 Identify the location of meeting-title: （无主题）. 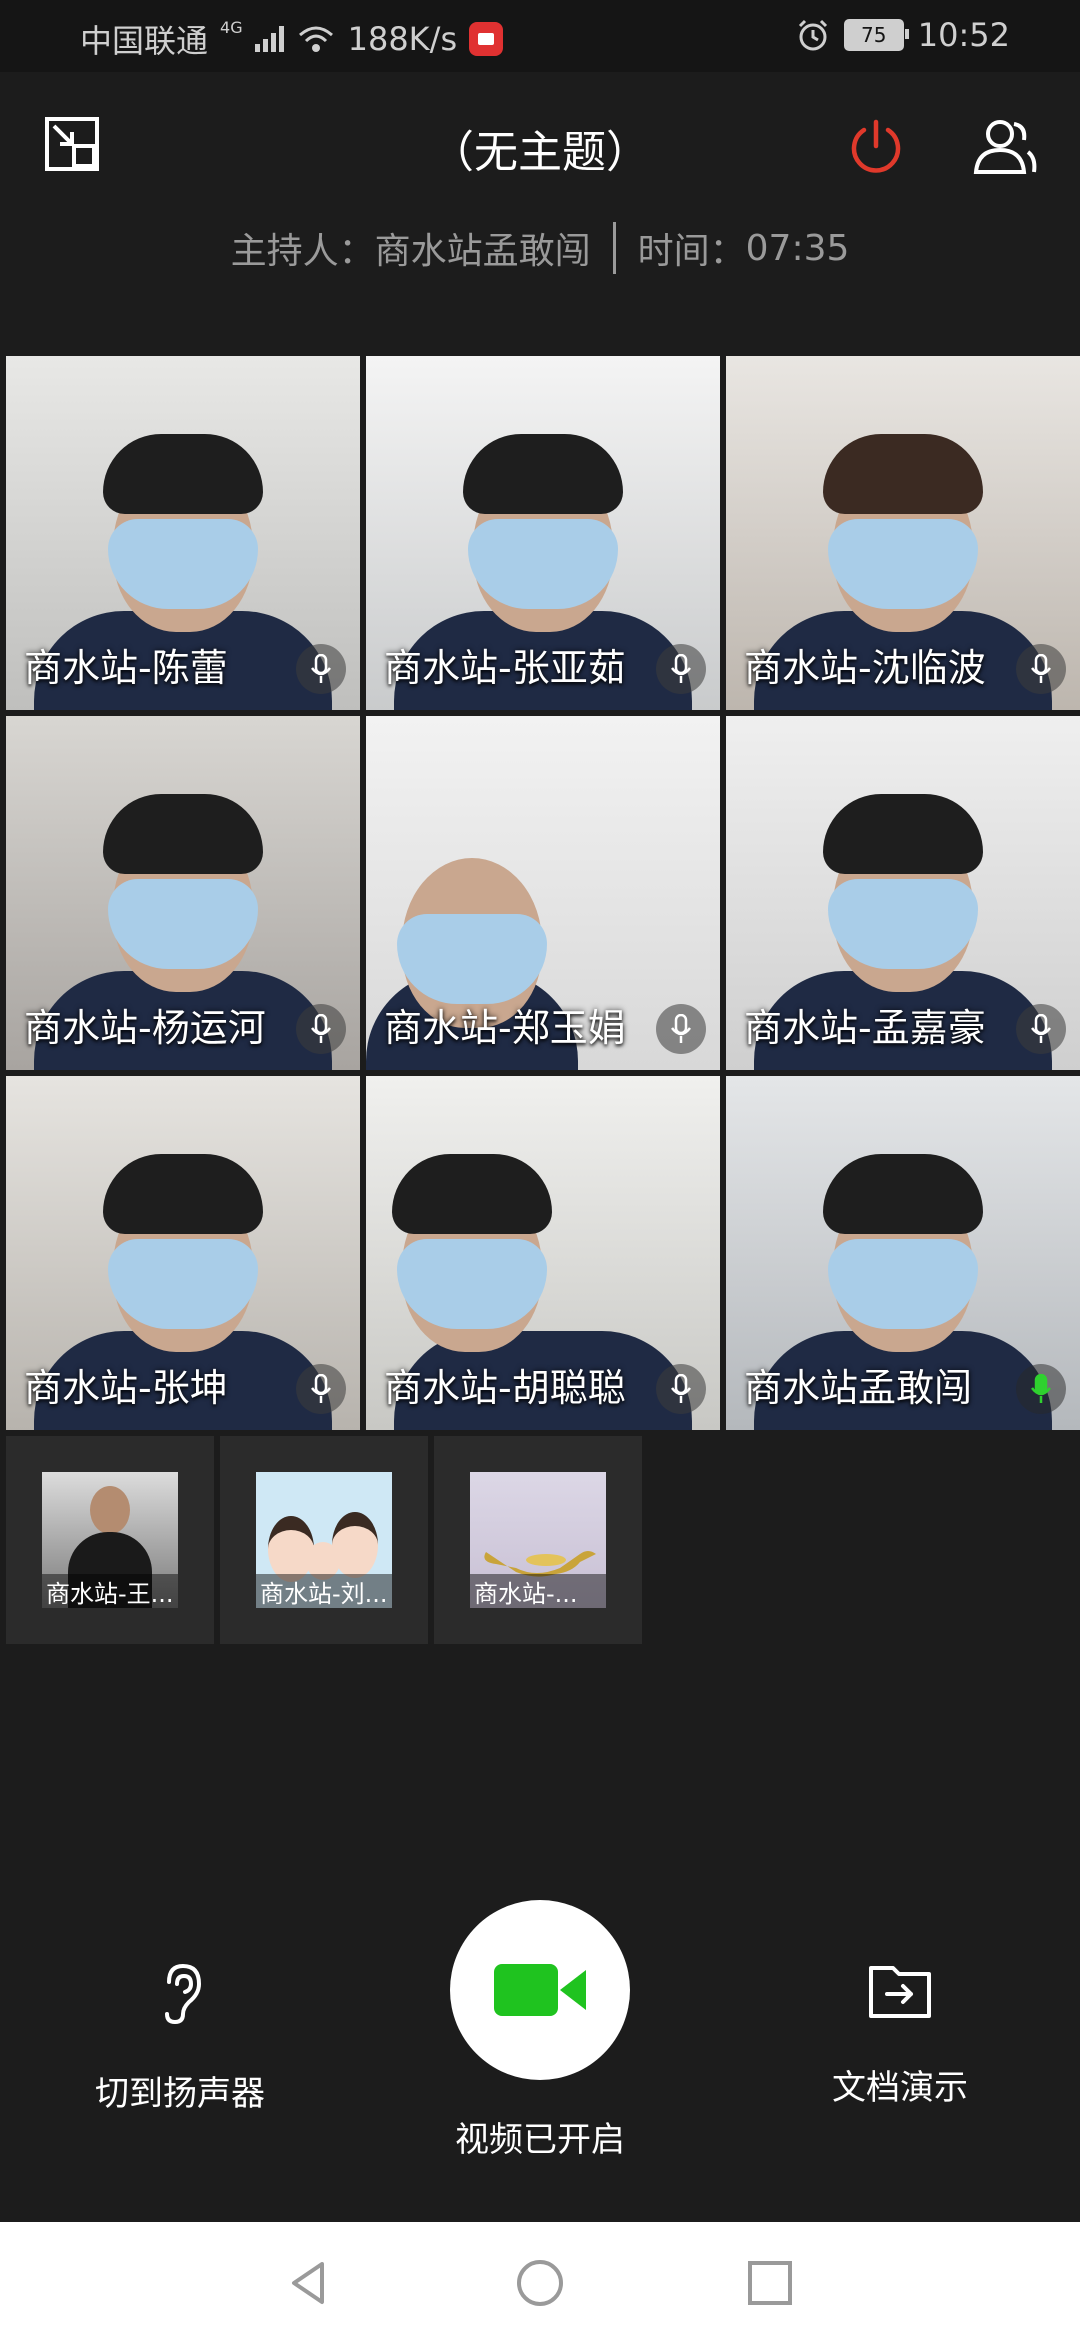
(540, 152).